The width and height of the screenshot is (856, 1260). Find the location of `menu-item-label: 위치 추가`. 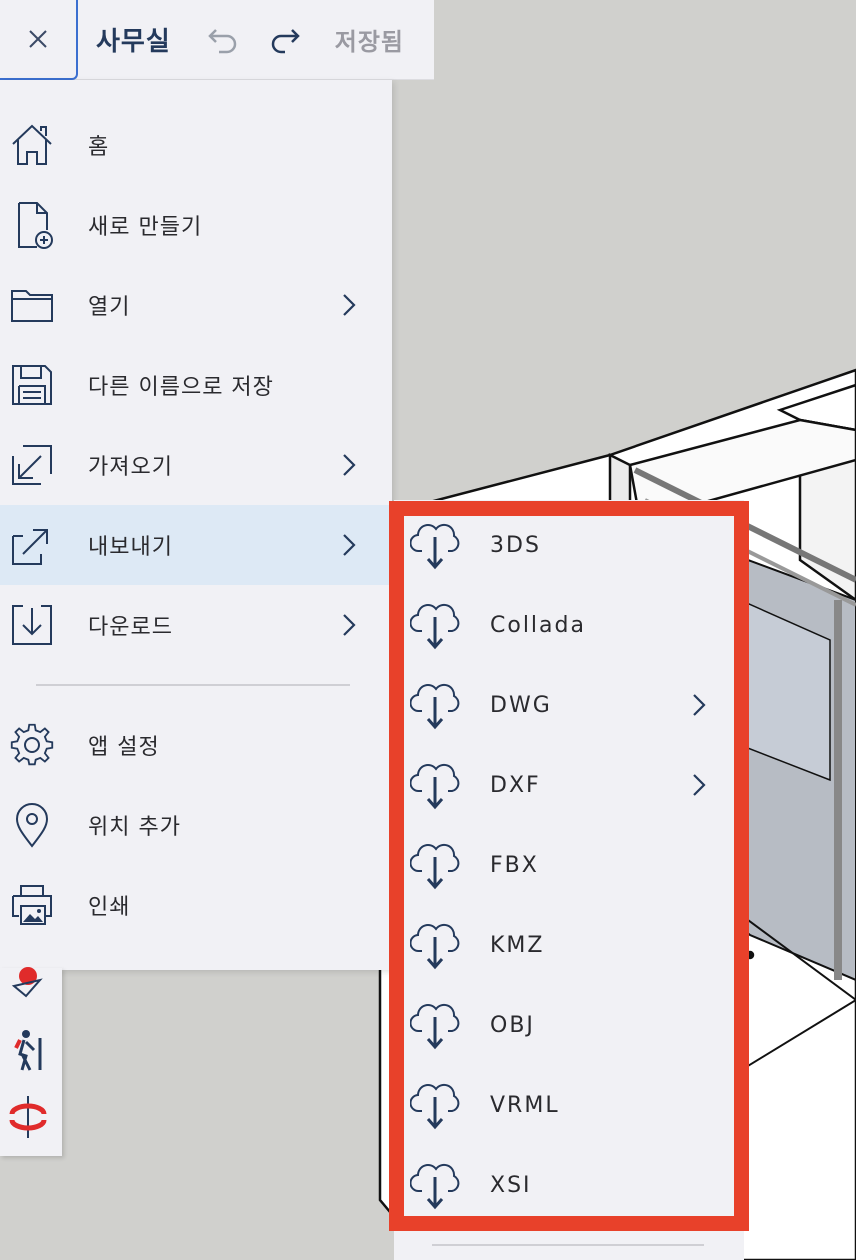

menu-item-label: 위치 추가 is located at coordinates (134, 827).